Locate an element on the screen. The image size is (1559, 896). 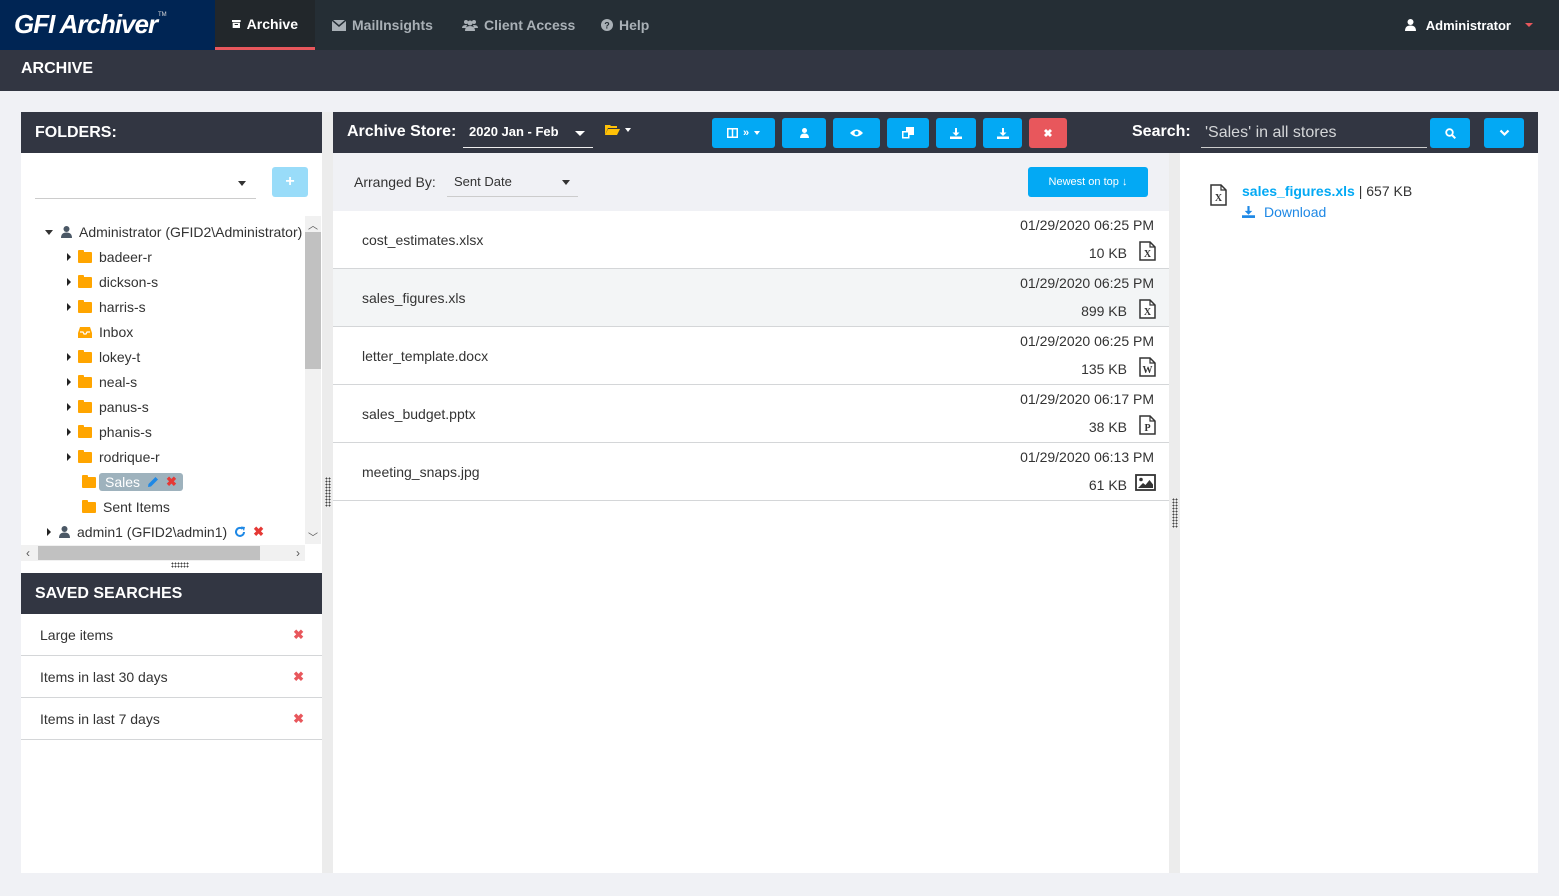
selected-folder: Sales ✖ is located at coordinates (141, 482).